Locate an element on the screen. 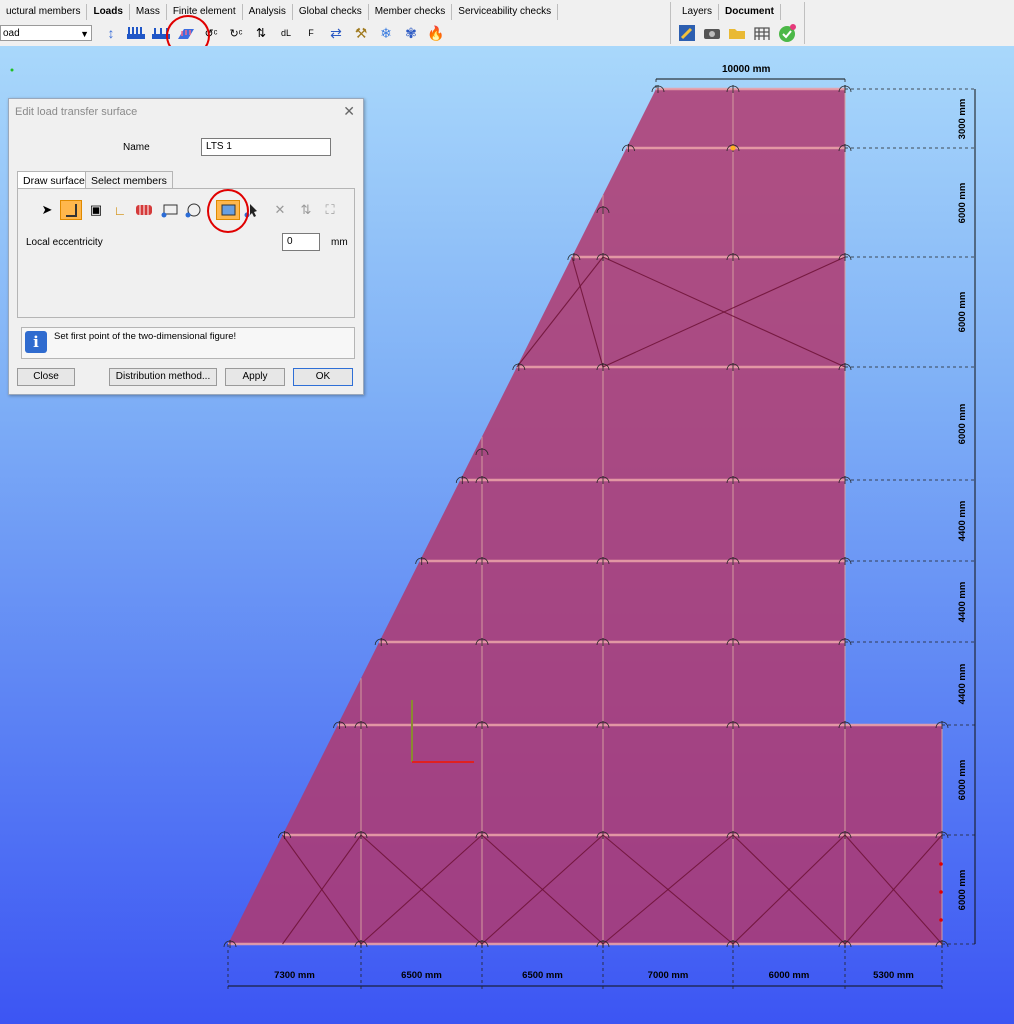 The image size is (1014, 1024). fit-icon: ⛶ is located at coordinates (330, 210).